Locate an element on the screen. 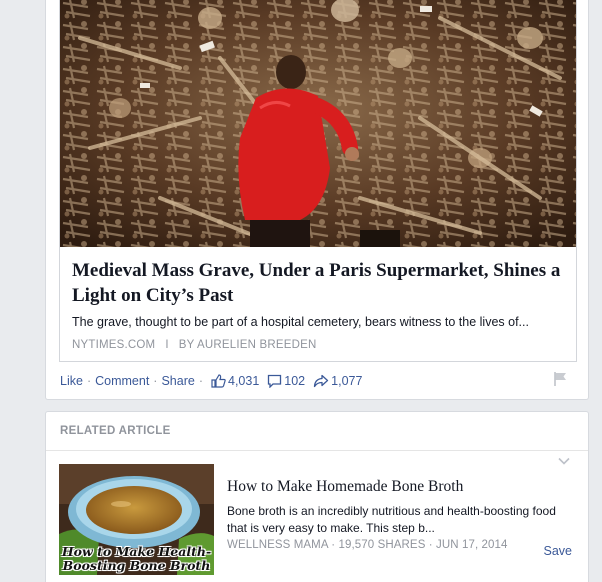 The width and height of the screenshot is (602, 582). thumbnail-caption: How to Make Health- Boosting Bone Broth is located at coordinates (136, 559).